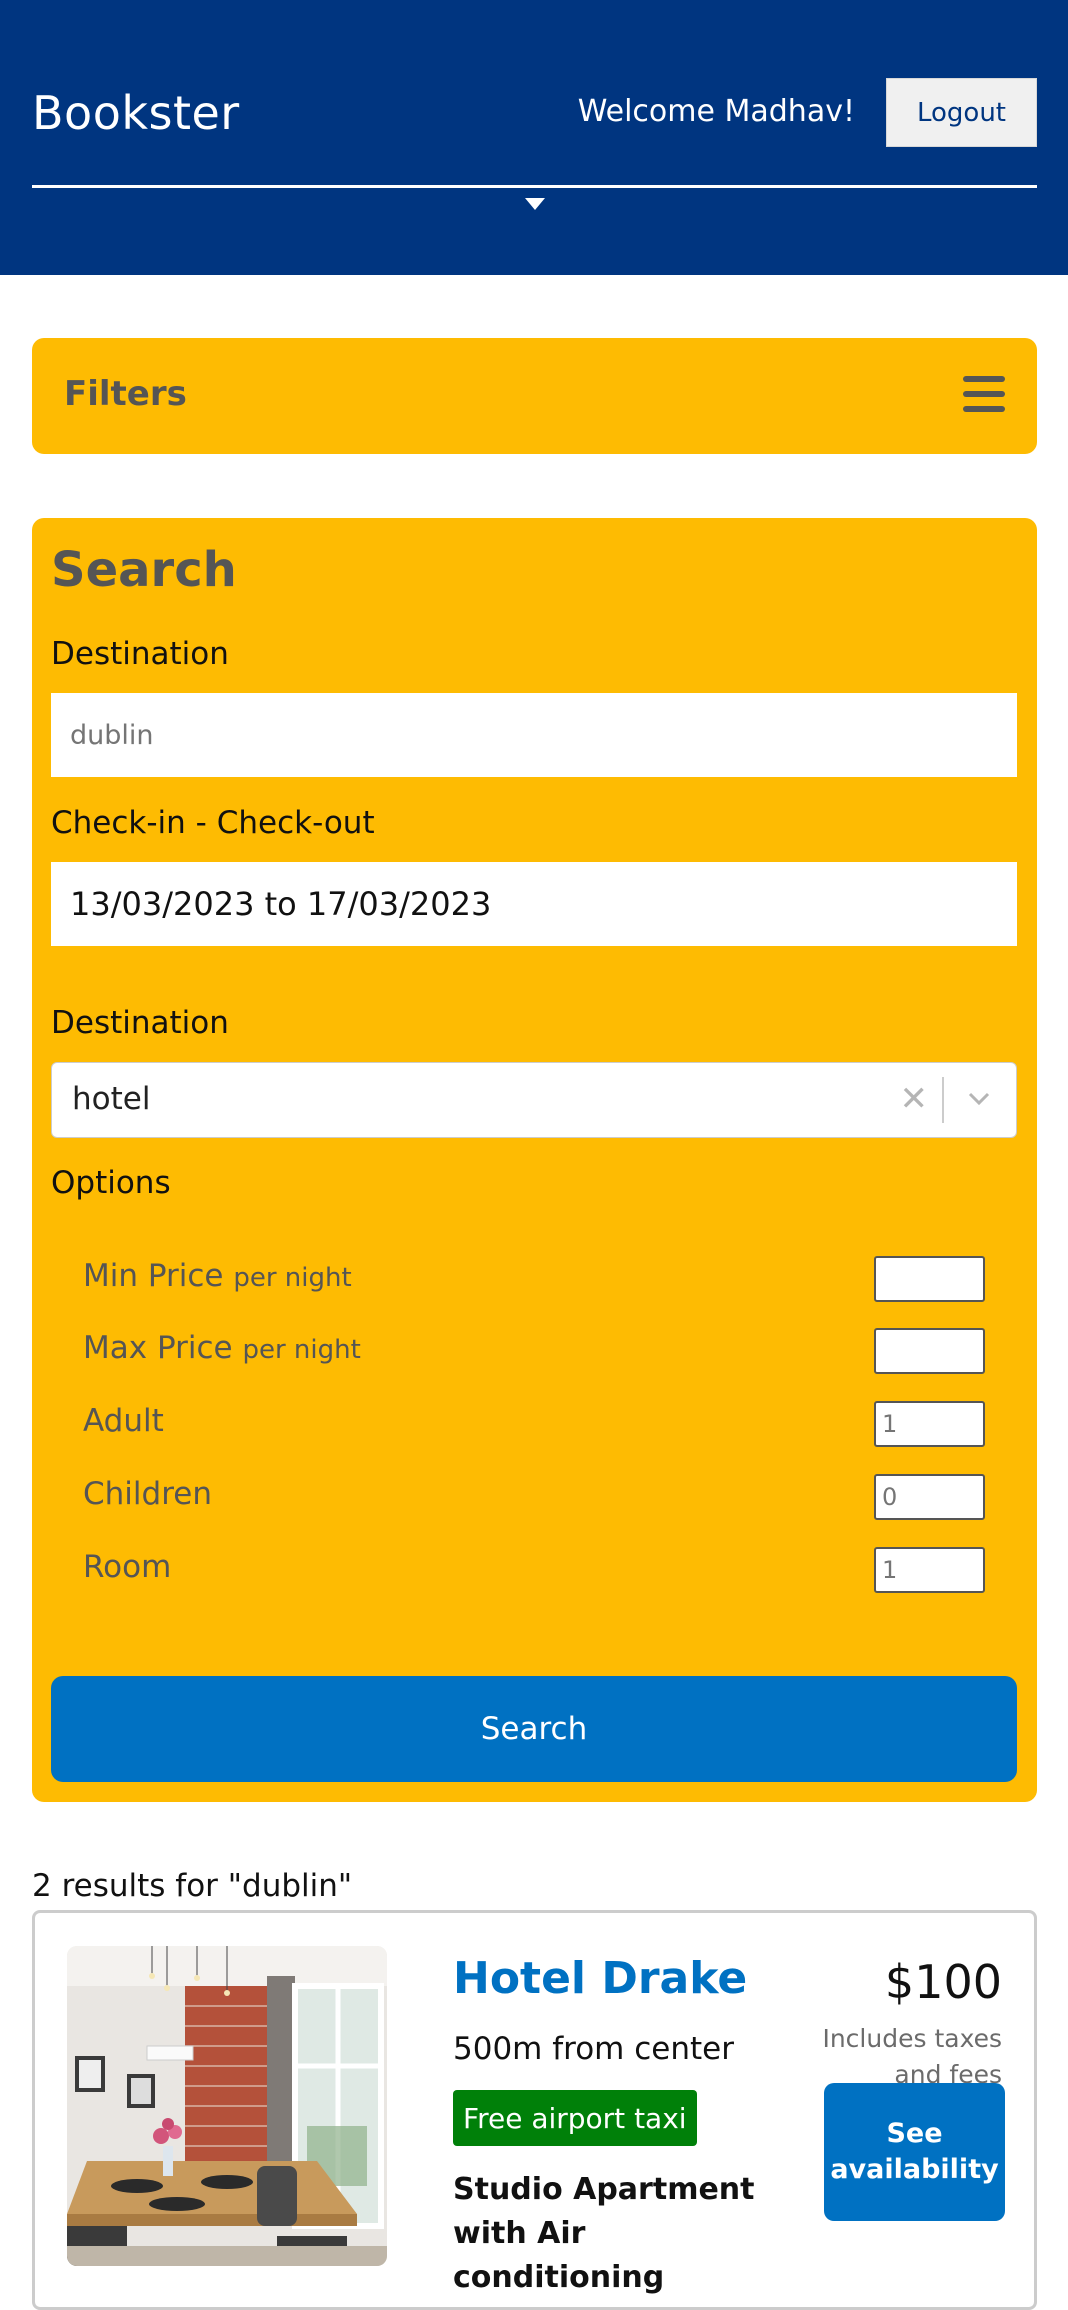 This screenshot has width=1068, height=2310. I want to click on children-input, so click(929, 1497).